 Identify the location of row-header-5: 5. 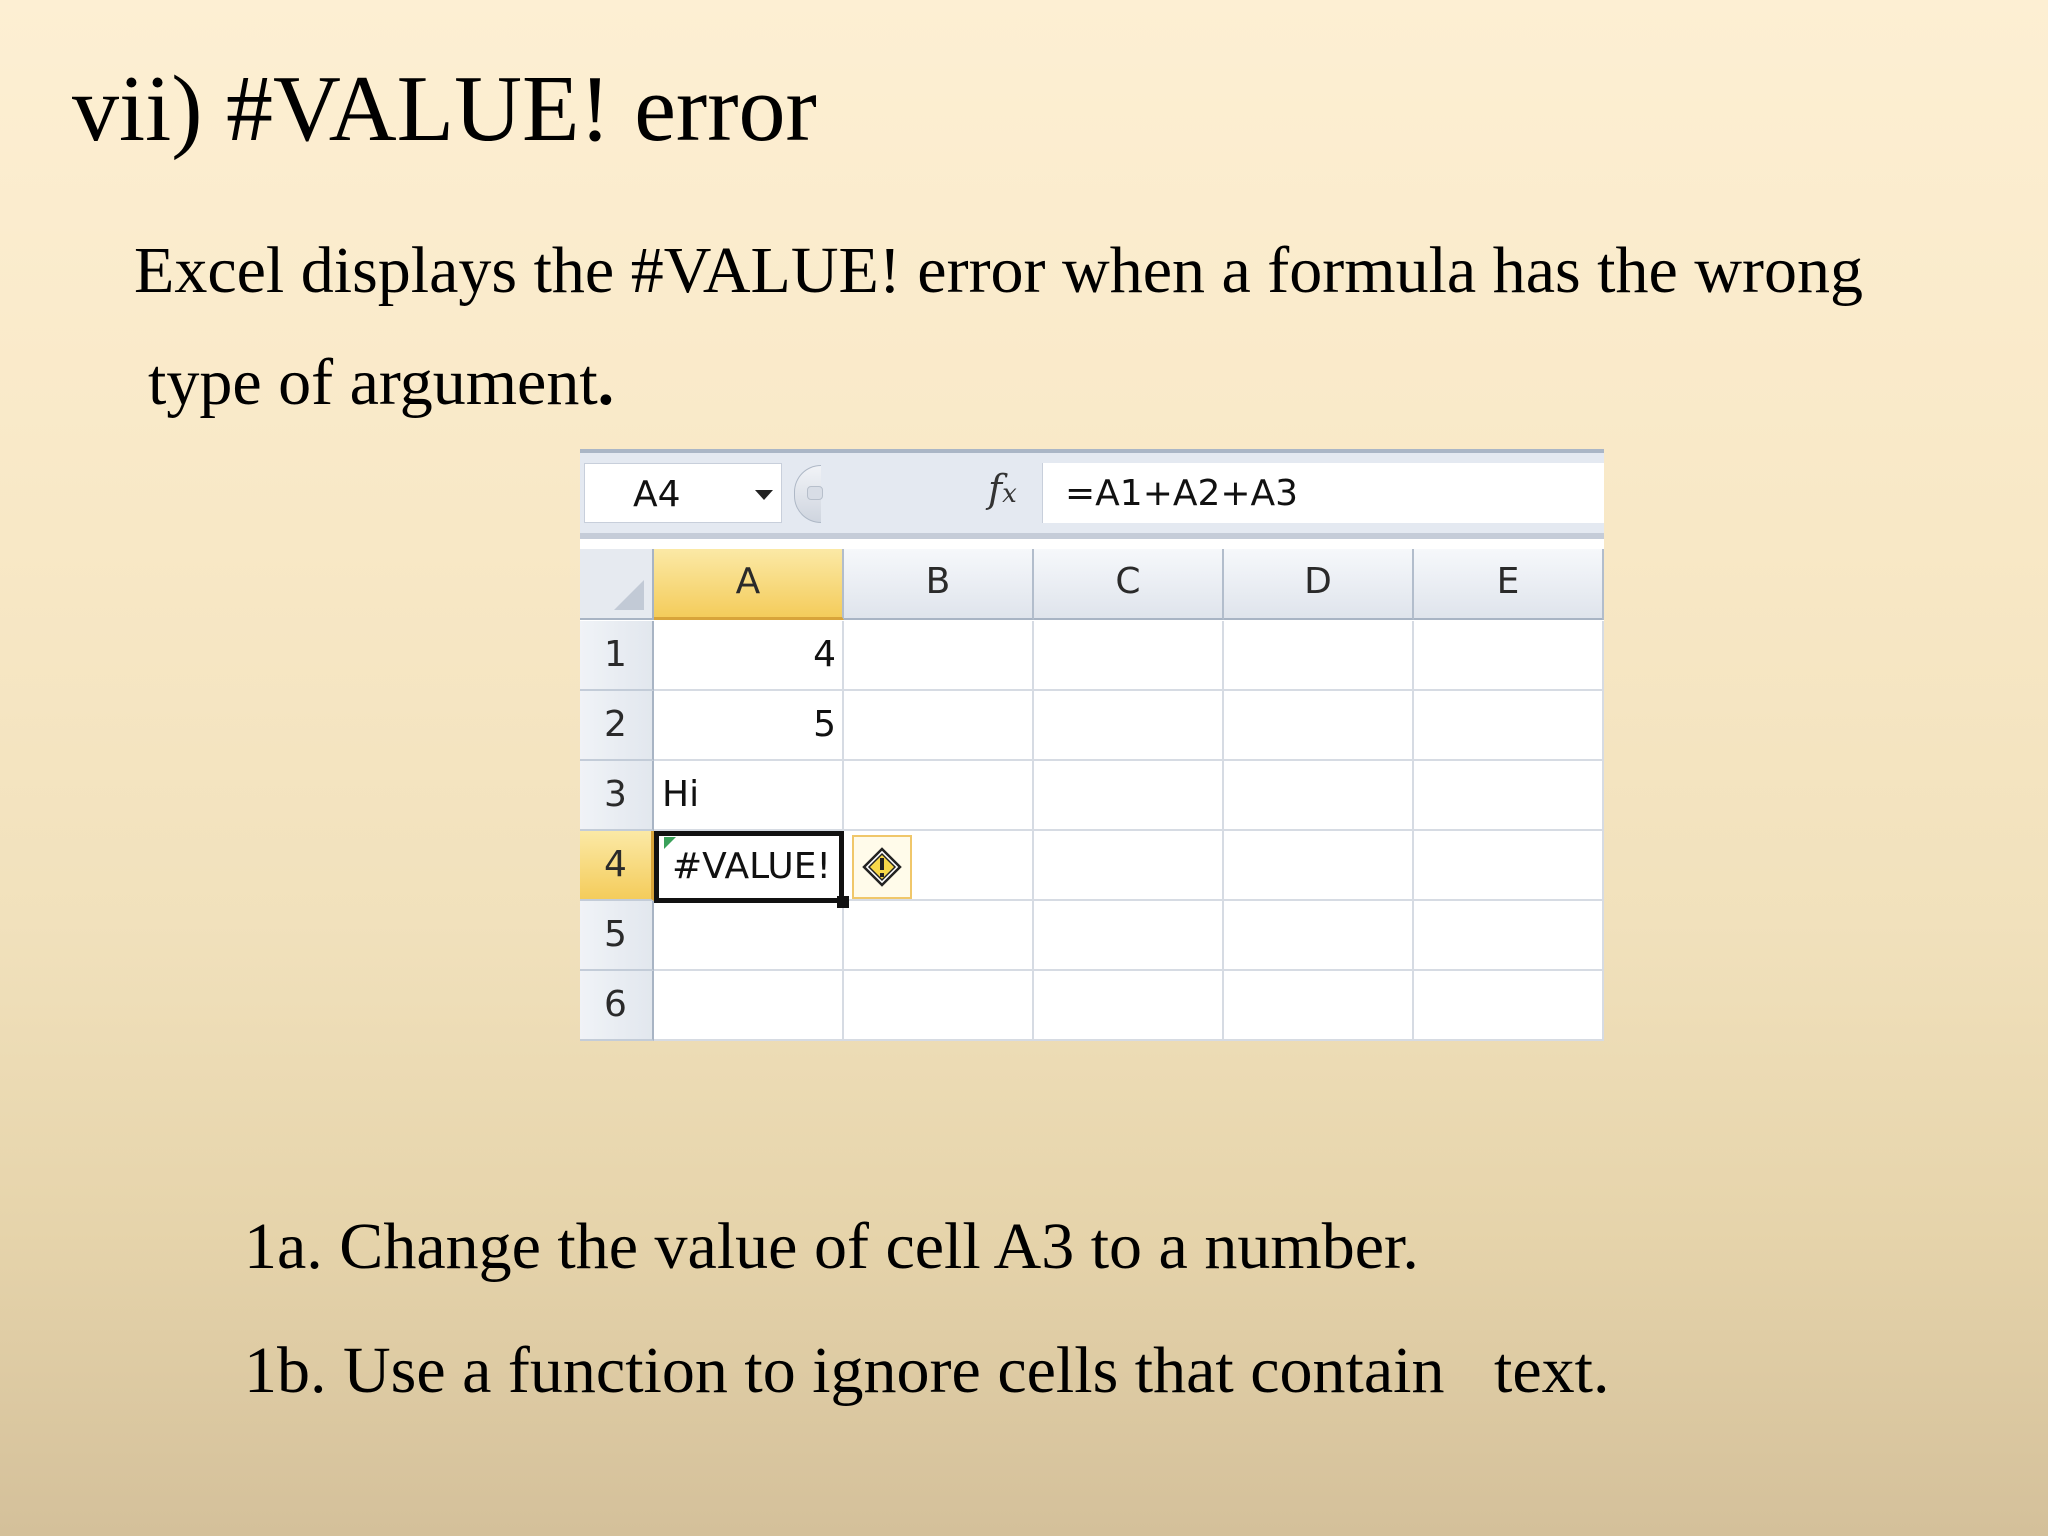
(617, 936).